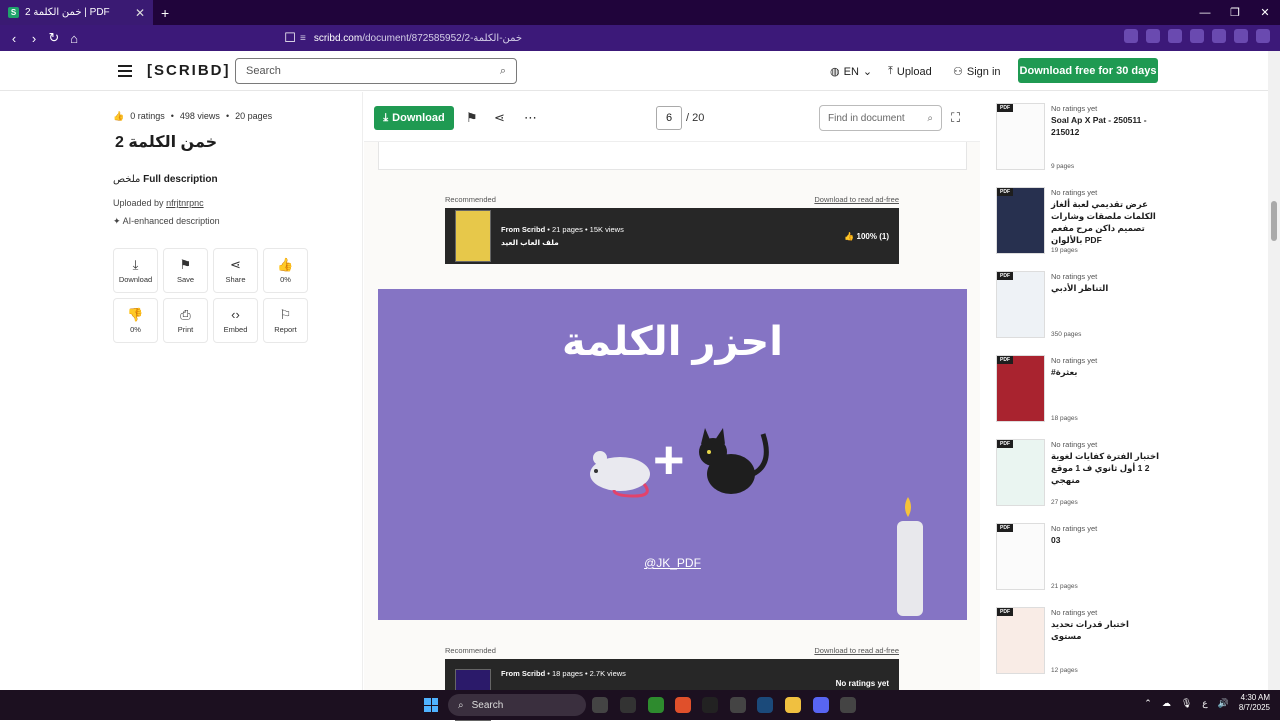  I want to click on steam-icon, so click(765, 705).